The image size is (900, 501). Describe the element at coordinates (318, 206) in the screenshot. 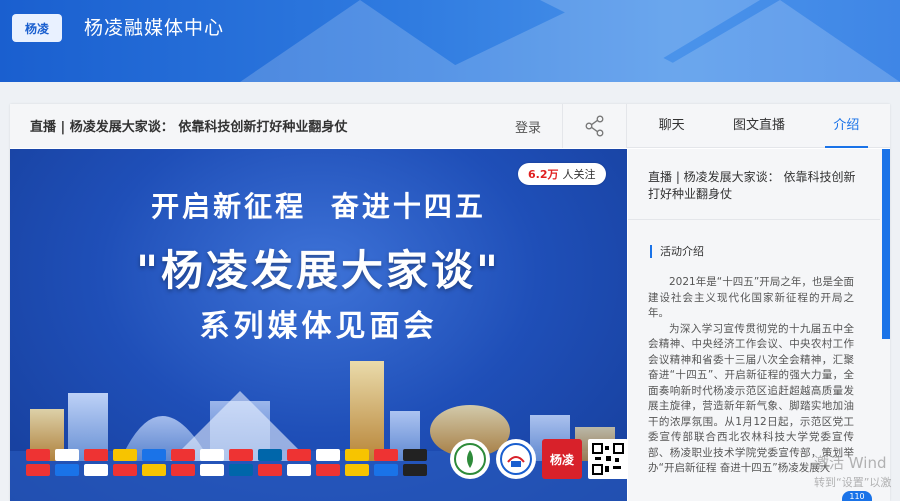

I see `poster-slogan: 开启新征程 奋进十四五` at that location.